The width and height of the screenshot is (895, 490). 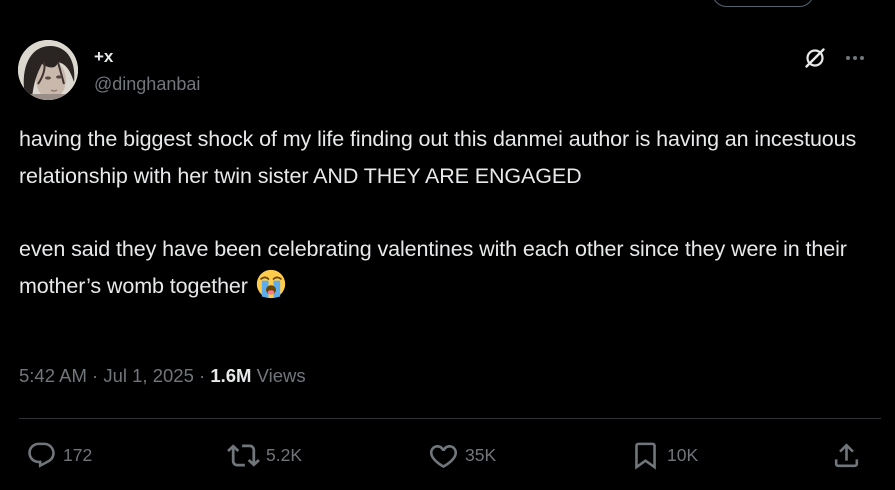 I want to click on reply-icon, so click(x=41, y=455).